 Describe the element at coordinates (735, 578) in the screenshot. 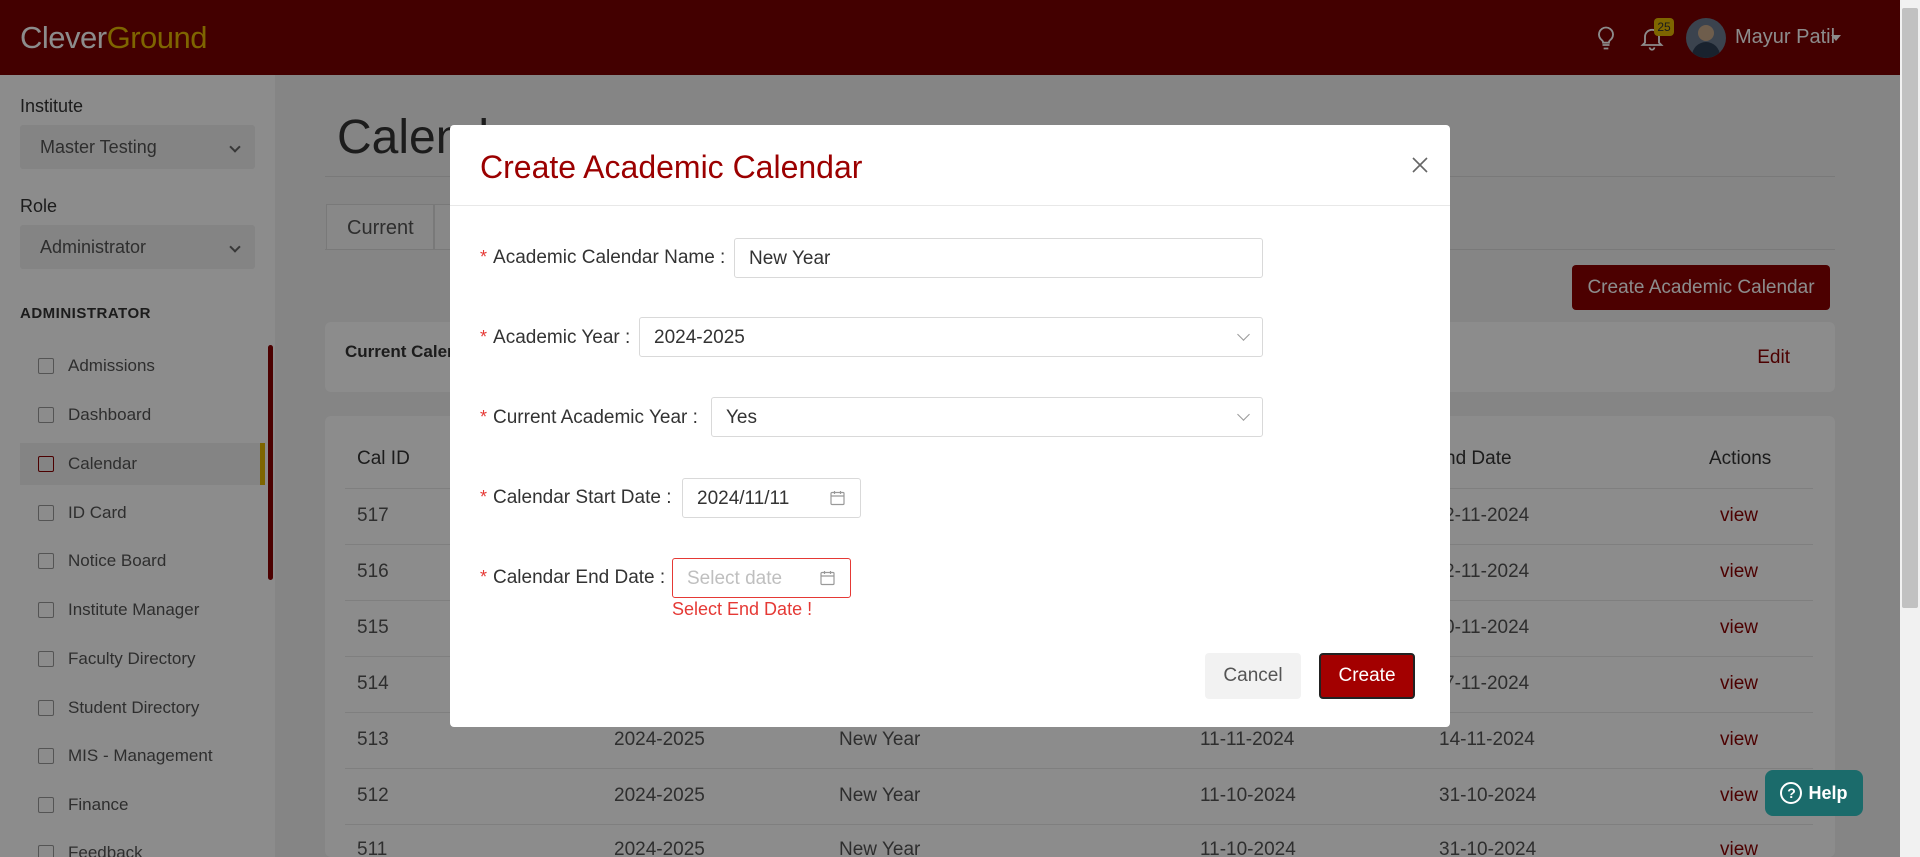

I see `end-date-placeholder: Select date` at that location.